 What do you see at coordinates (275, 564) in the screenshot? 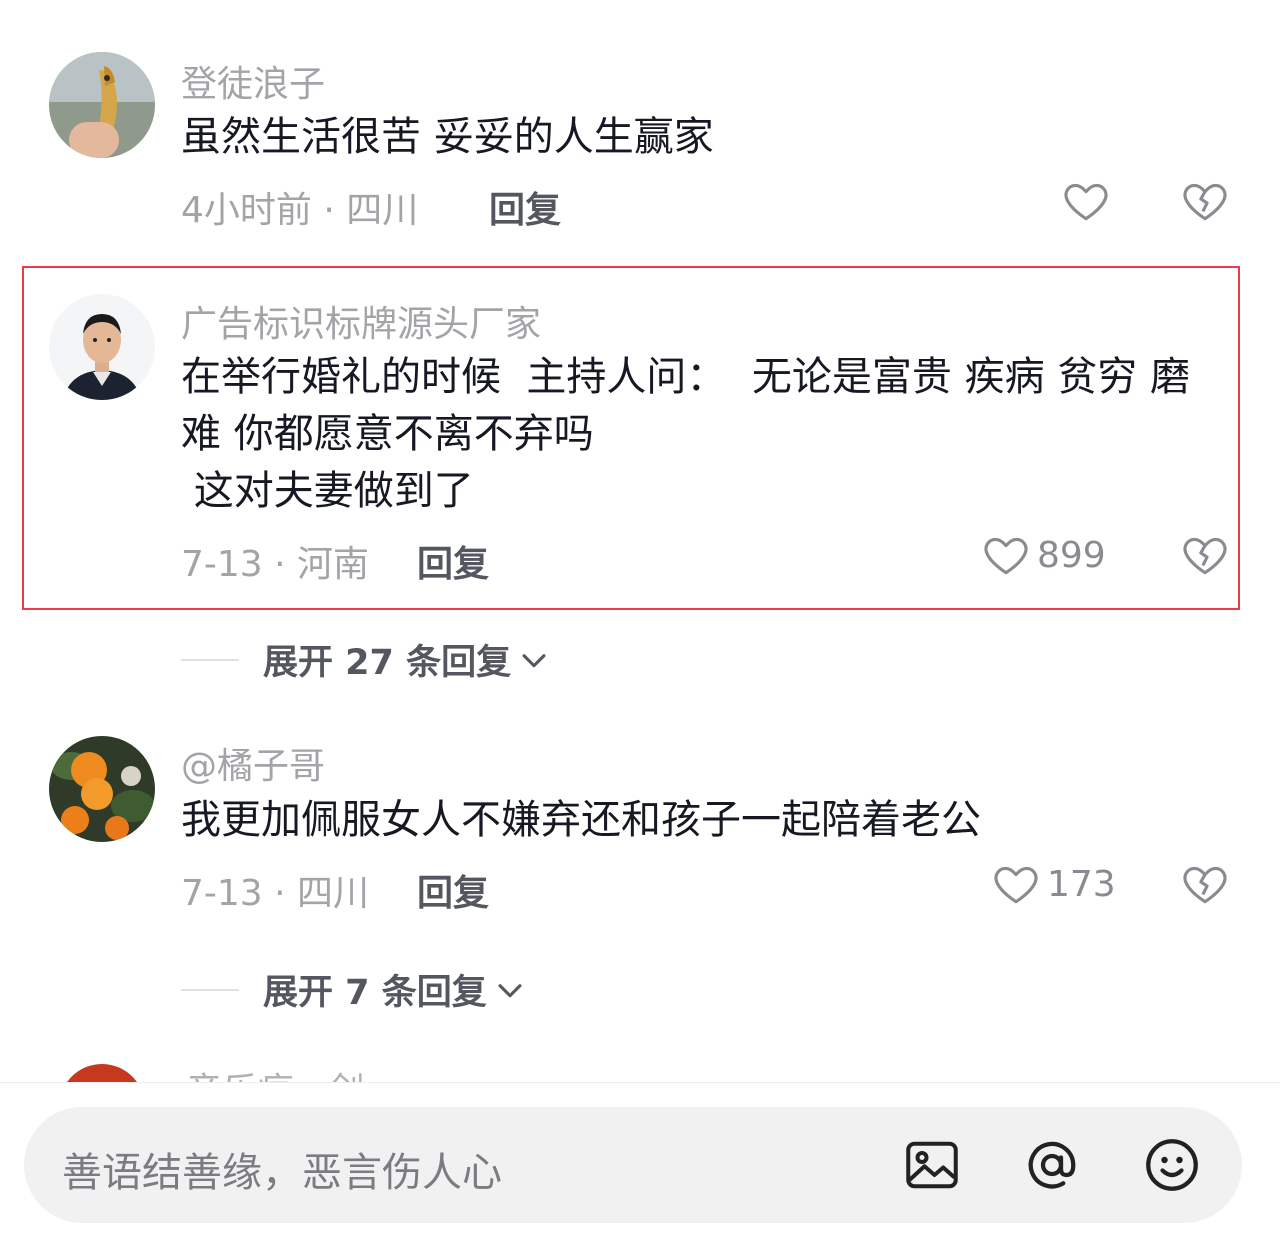
I see `comment-meta: 7-13 · 河南` at bounding box center [275, 564].